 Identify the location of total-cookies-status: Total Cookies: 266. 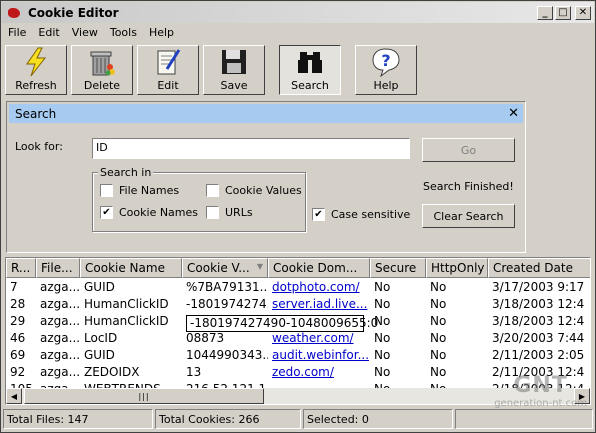
(228, 419).